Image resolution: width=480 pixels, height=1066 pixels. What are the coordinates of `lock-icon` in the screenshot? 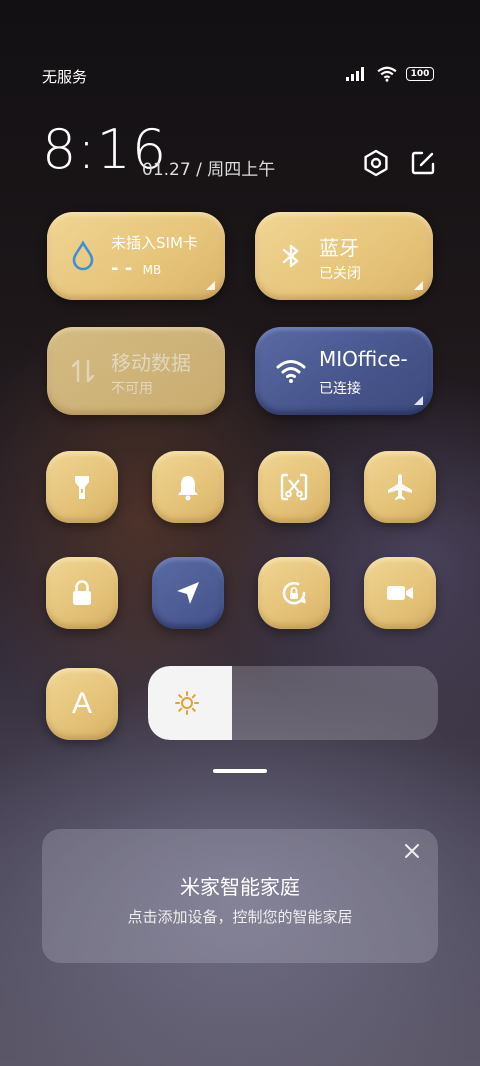 It's located at (82, 592).